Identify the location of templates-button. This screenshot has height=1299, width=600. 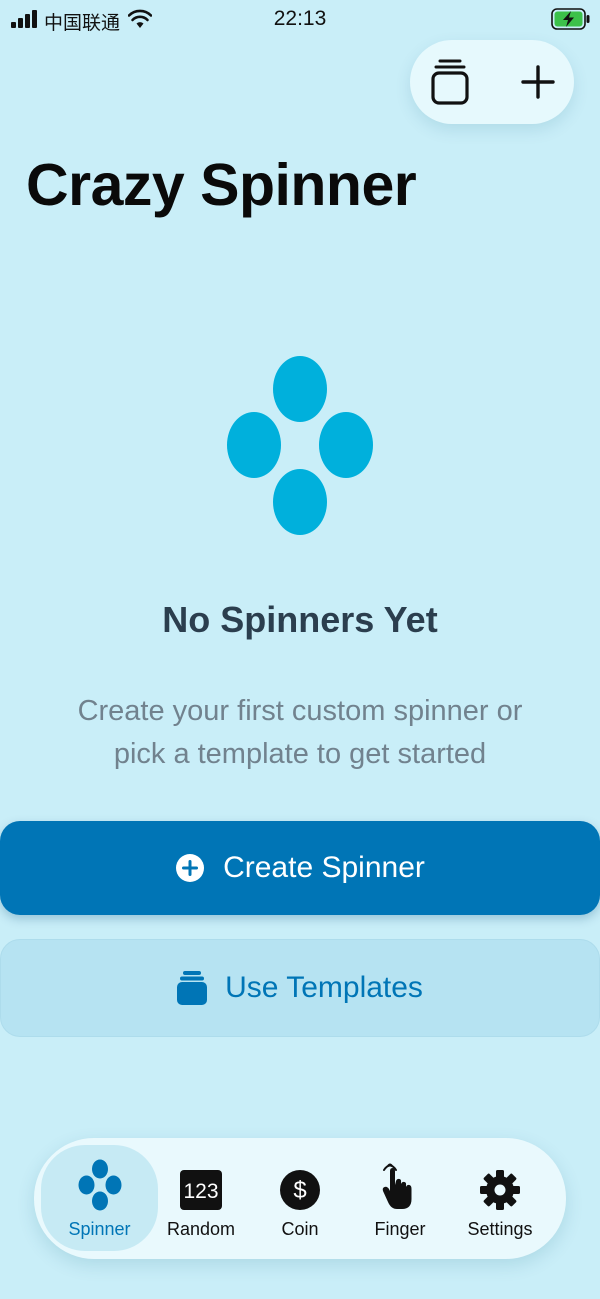
(450, 82).